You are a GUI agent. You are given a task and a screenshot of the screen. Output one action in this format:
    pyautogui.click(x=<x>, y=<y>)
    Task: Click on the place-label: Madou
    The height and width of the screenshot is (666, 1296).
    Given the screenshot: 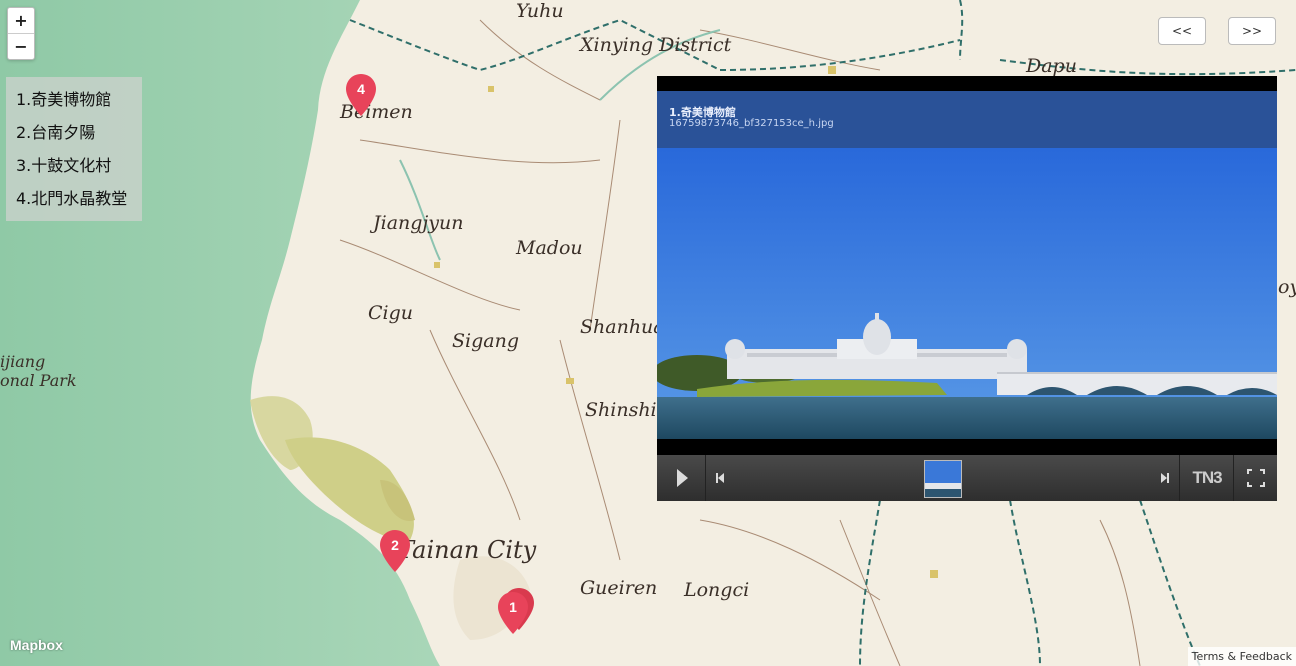 What is the action you would take?
    pyautogui.click(x=549, y=248)
    